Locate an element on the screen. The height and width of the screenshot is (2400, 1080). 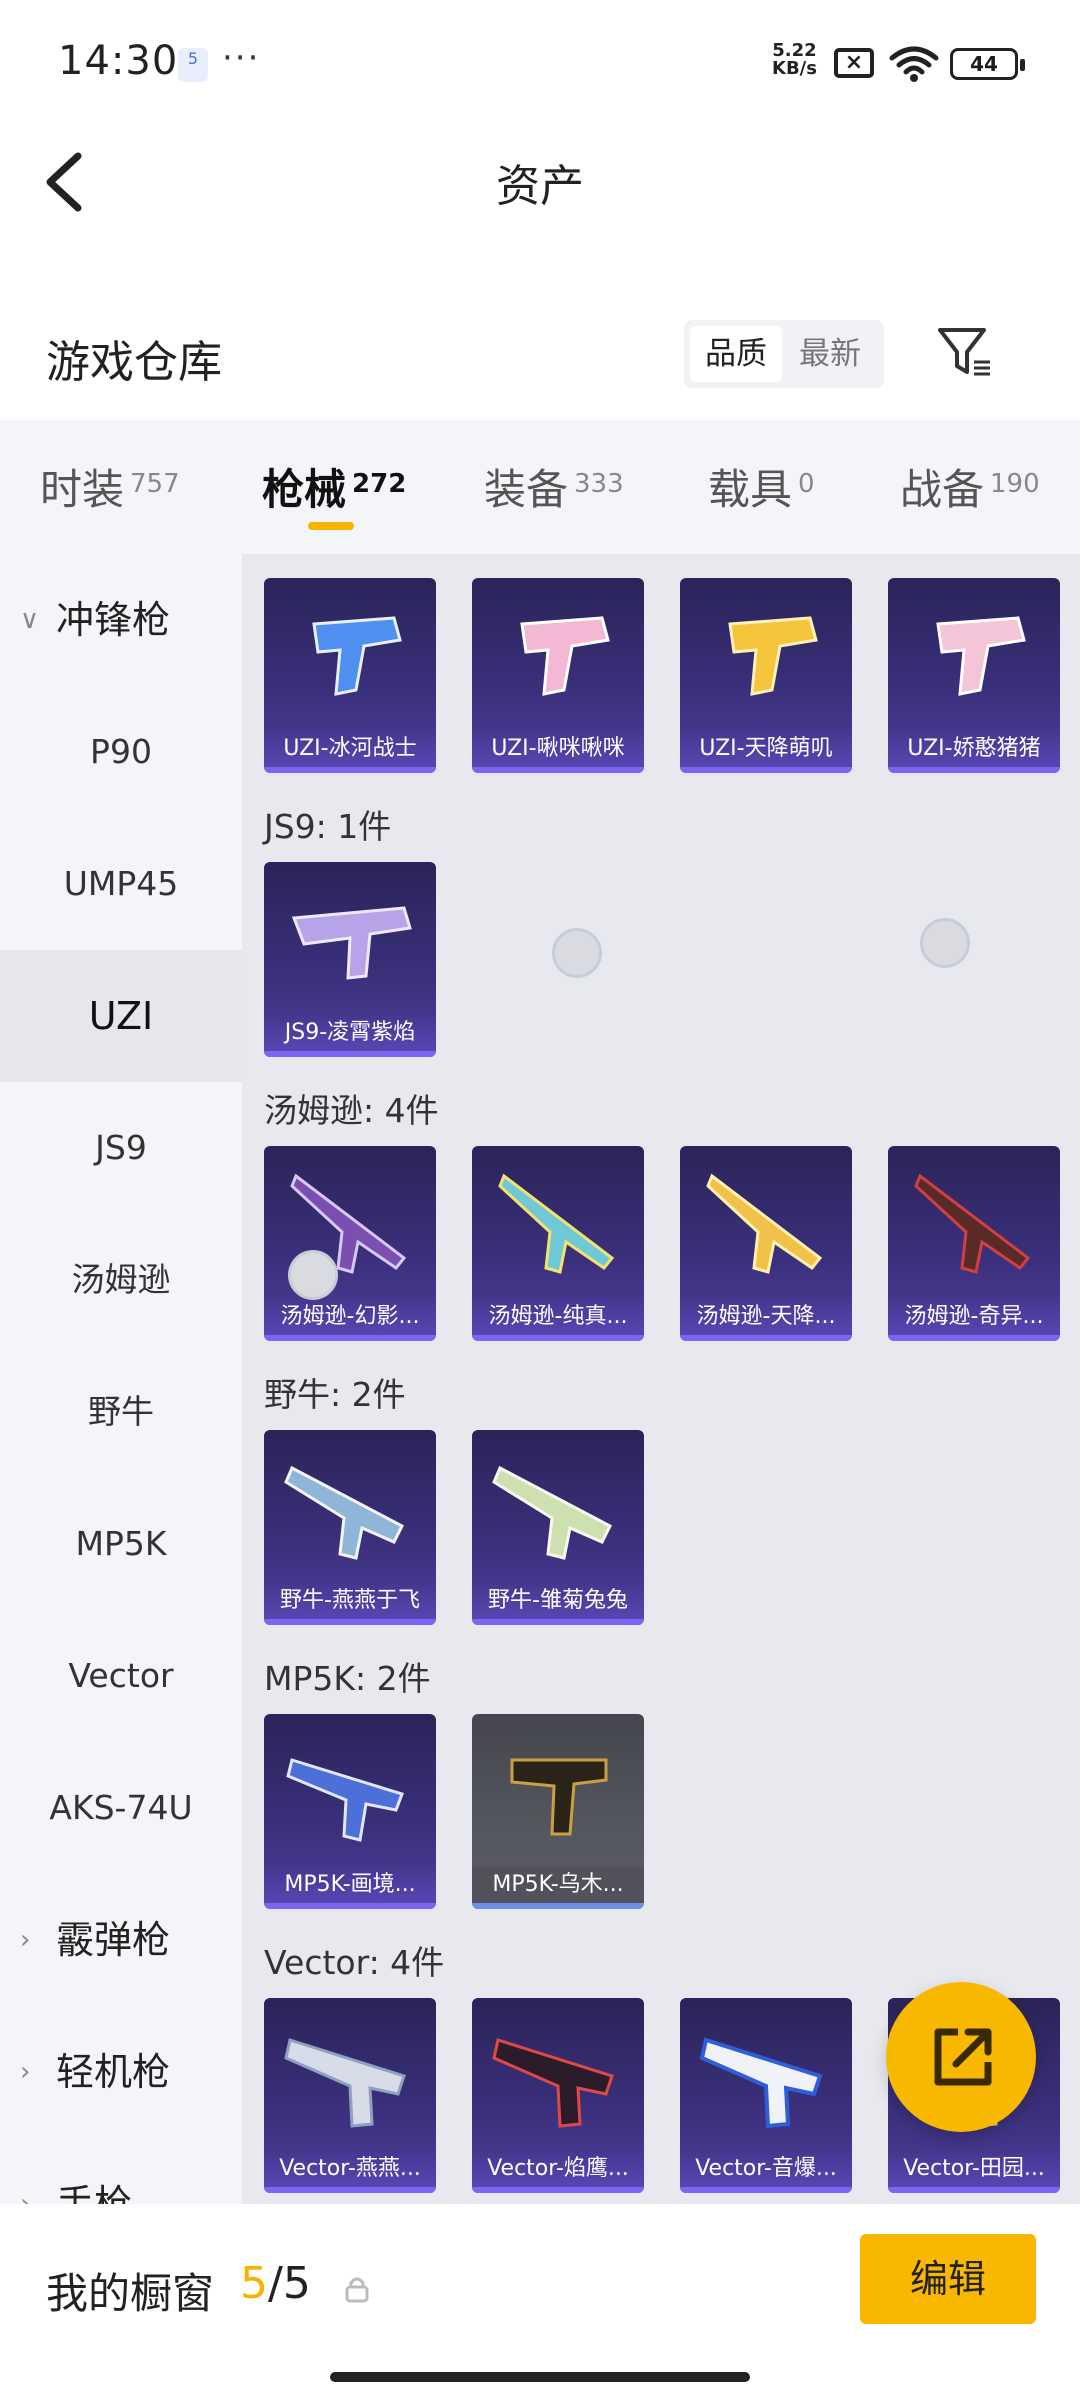
skin-card: 野牛-雏菊兔兔 is located at coordinates (558, 1527).